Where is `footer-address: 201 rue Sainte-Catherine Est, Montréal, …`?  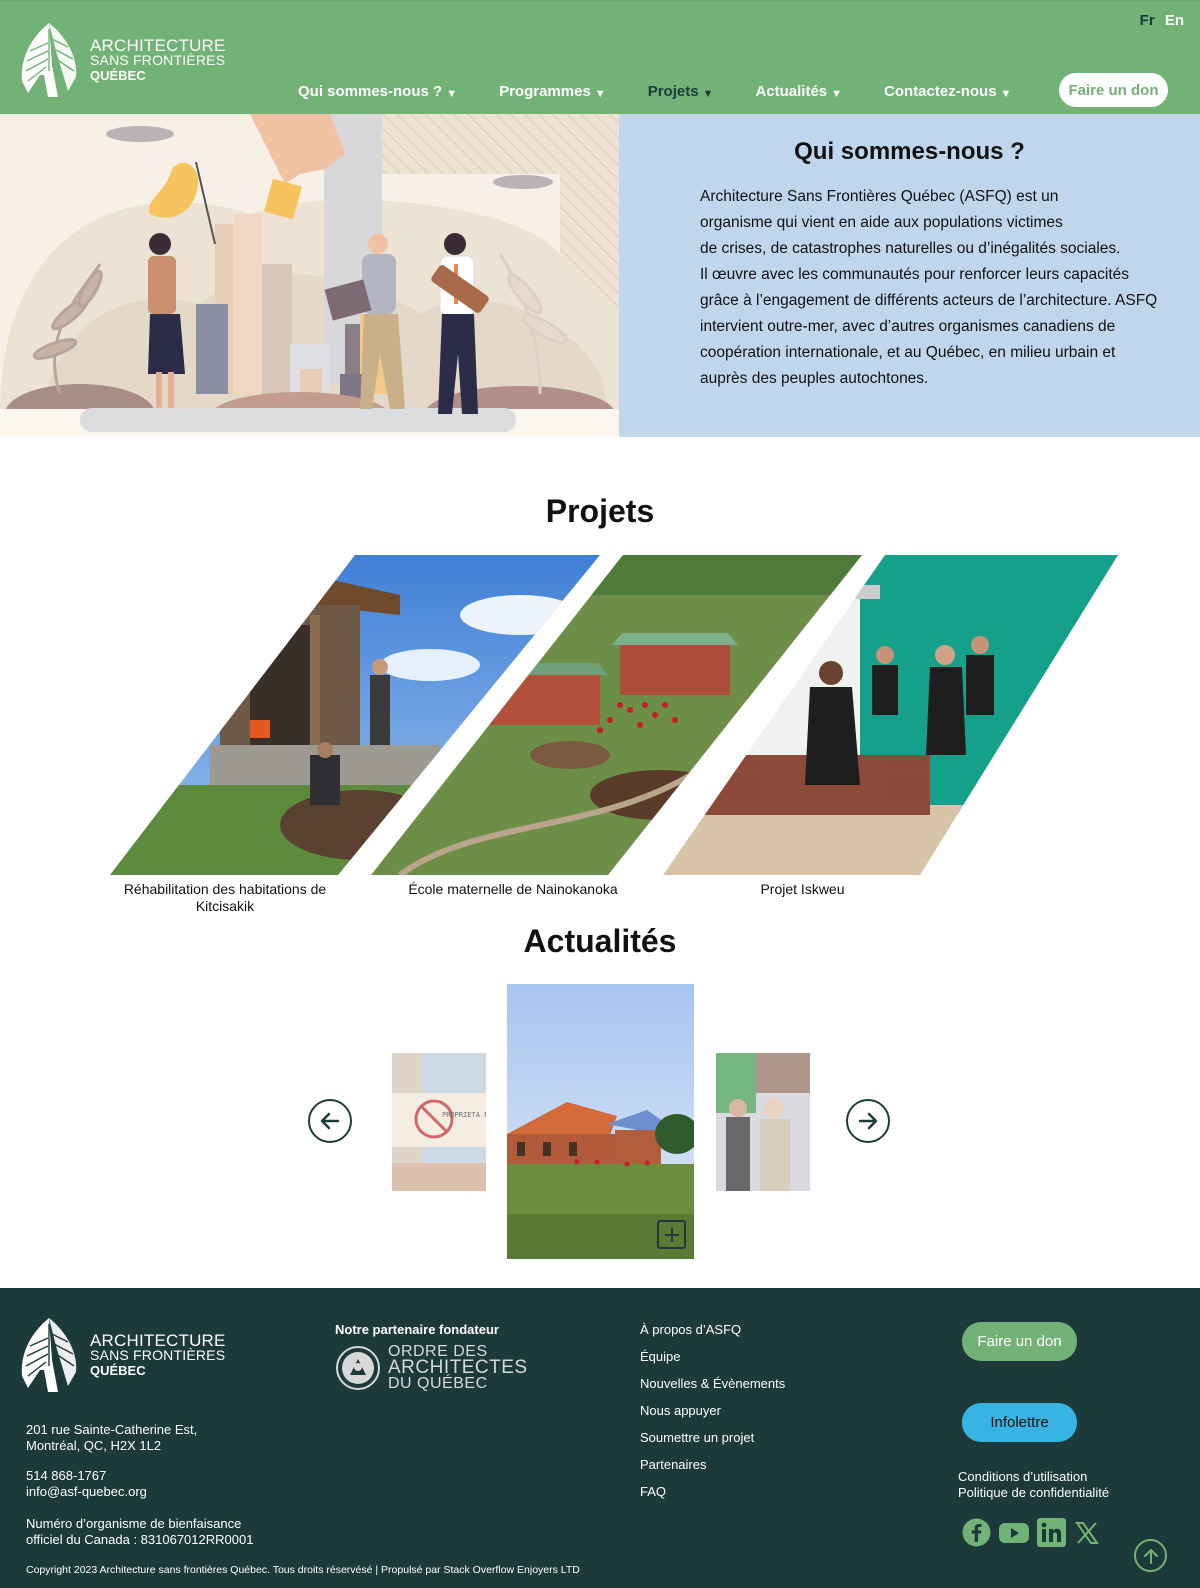
footer-address: 201 rue Sainte-Catherine Est, Montréal, … is located at coordinates (111, 1438).